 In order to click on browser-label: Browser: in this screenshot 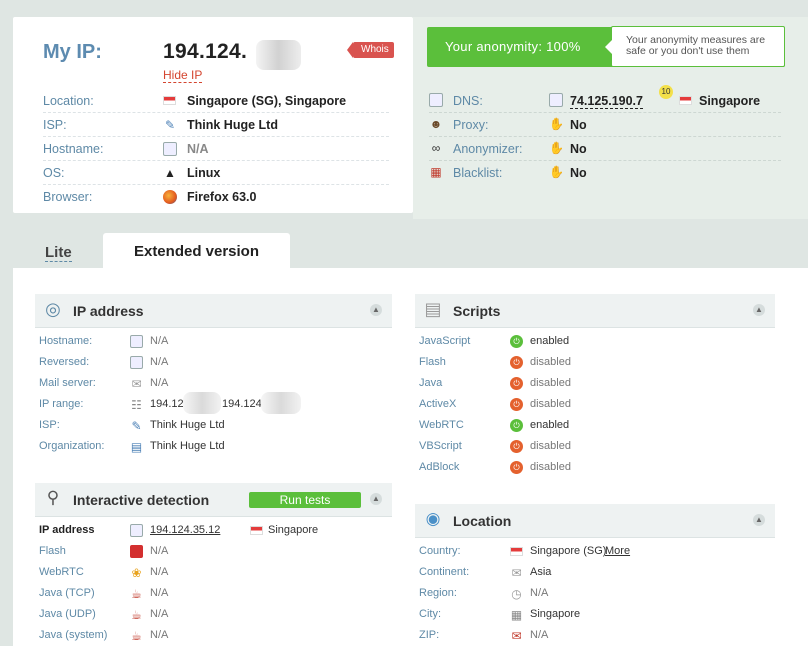, I will do `click(68, 197)`.